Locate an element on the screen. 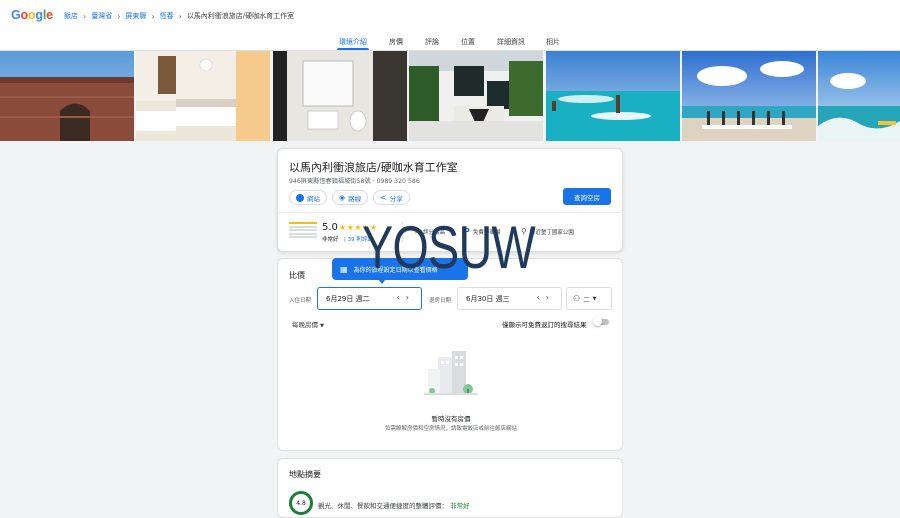 The image size is (900, 518). directions-button: ◈ 路線 is located at coordinates (350, 197).